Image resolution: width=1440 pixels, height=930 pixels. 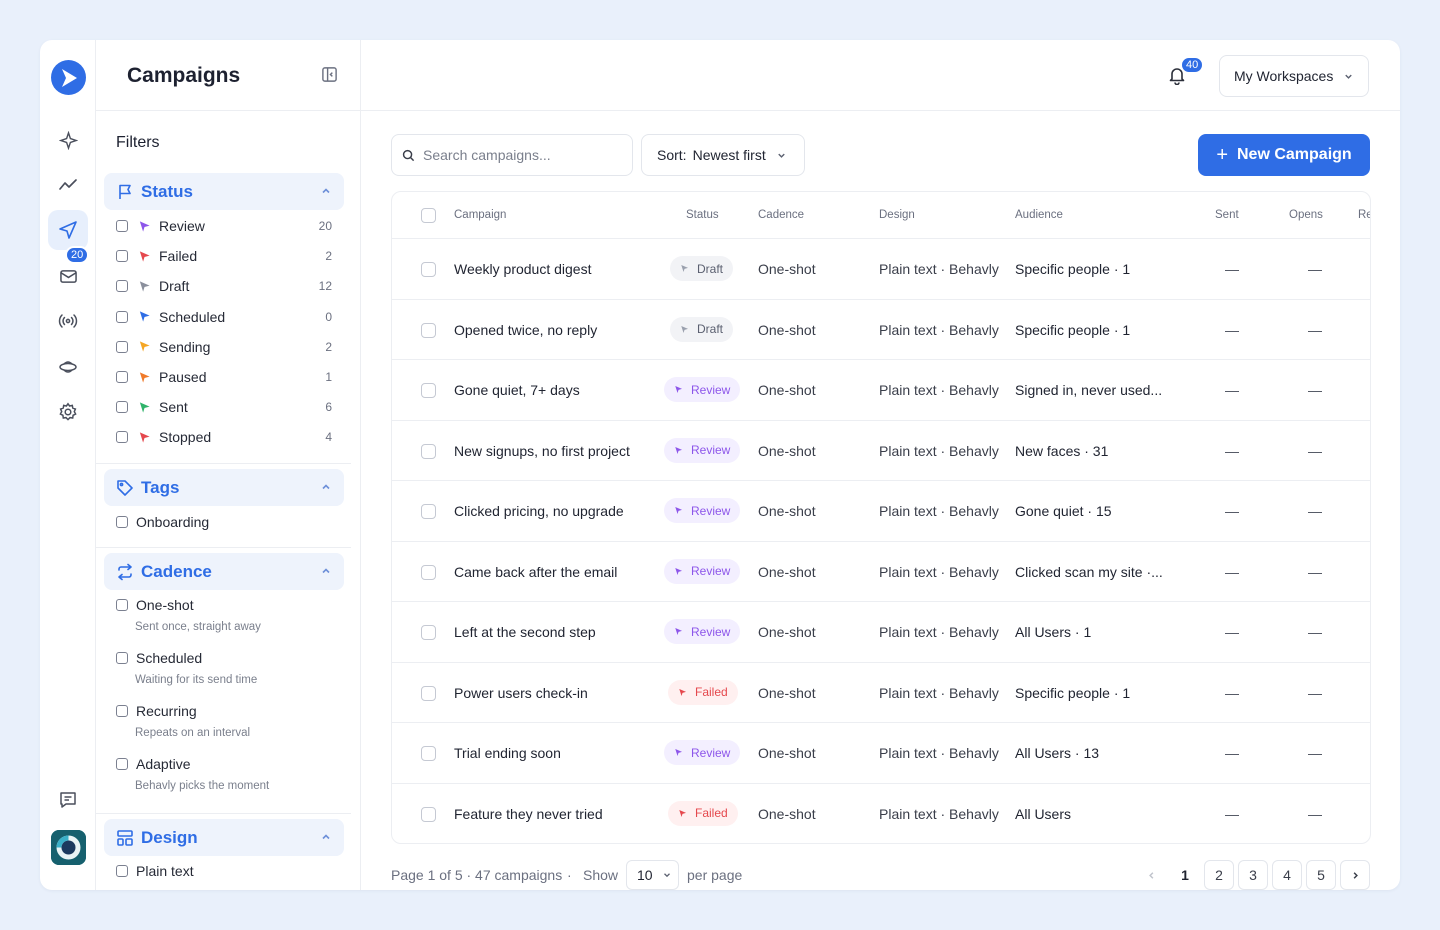 I want to click on cadence-option-one-shot: One-shot, so click(x=155, y=605).